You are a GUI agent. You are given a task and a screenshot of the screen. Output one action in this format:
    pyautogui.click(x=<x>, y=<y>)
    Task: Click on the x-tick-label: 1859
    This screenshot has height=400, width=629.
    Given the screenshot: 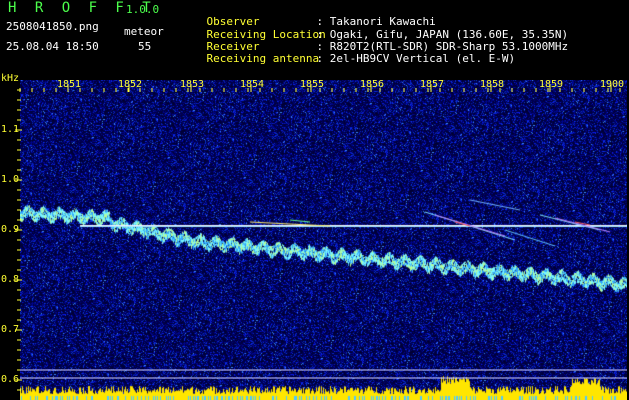 What is the action you would take?
    pyautogui.click(x=551, y=84)
    